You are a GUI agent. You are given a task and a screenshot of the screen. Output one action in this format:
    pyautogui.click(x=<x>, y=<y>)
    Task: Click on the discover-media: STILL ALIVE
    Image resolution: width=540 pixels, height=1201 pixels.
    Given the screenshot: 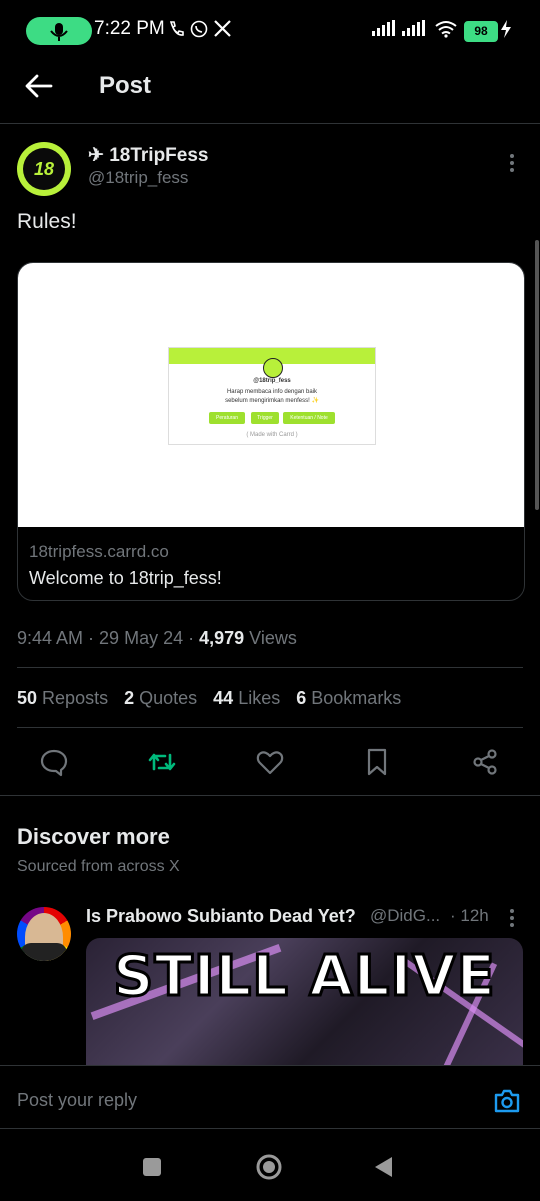 What is the action you would take?
    pyautogui.click(x=304, y=1003)
    